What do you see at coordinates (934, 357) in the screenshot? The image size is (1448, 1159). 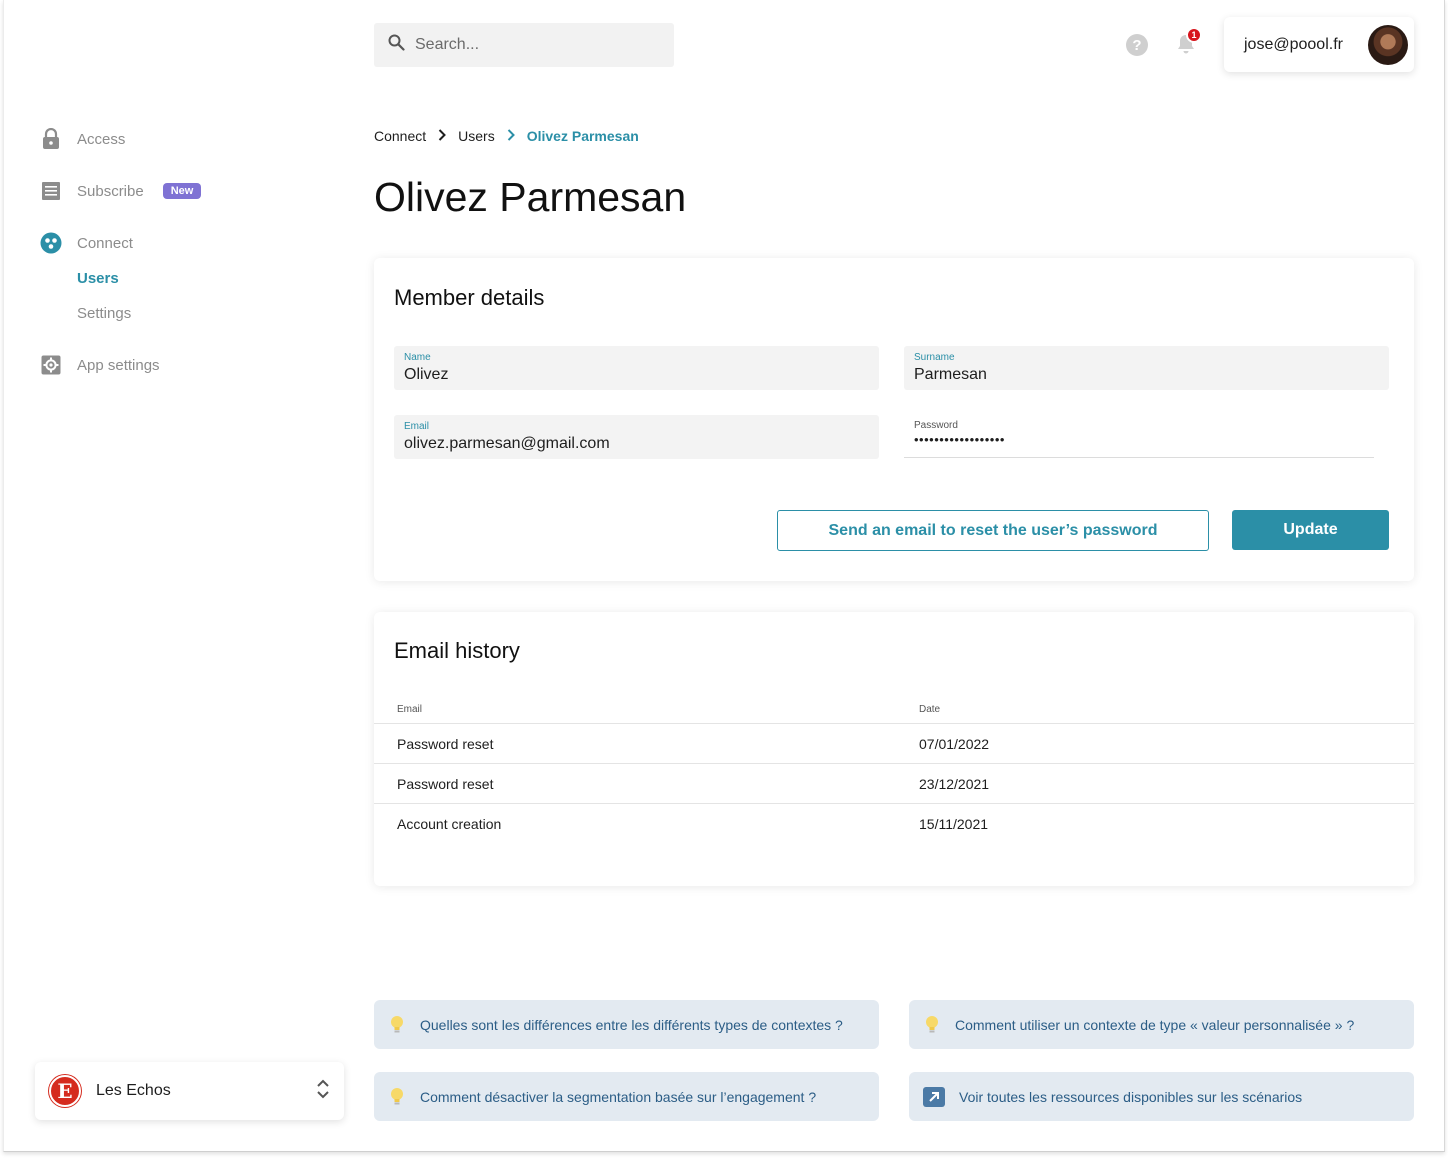 I see `field-label: Surname` at bounding box center [934, 357].